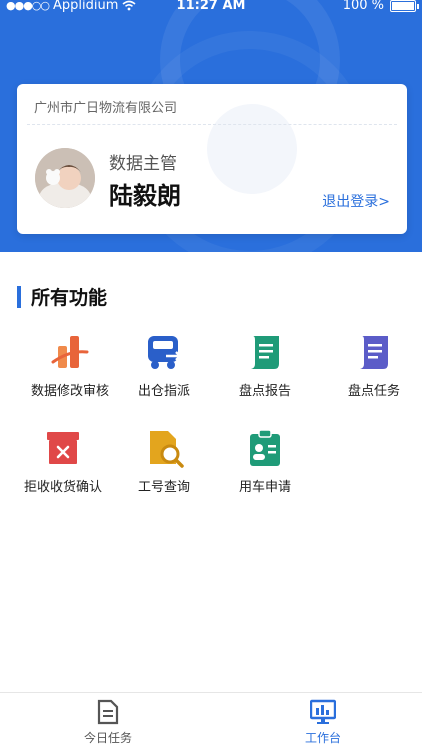 The width and height of the screenshot is (422, 750). I want to click on card-divider, so click(212, 124).